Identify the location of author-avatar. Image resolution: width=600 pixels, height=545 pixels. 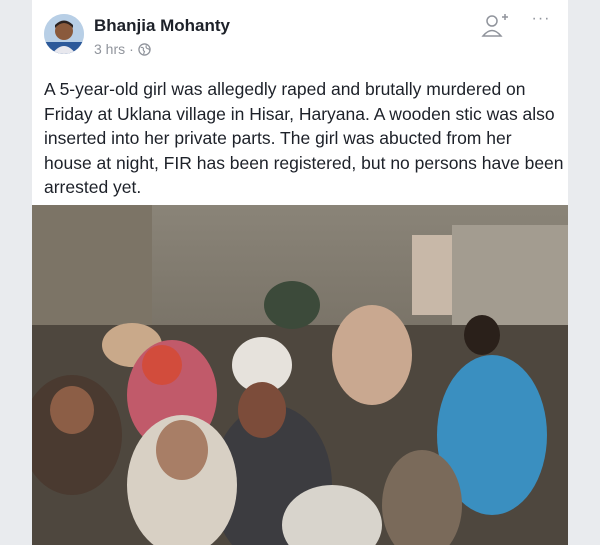
(64, 34).